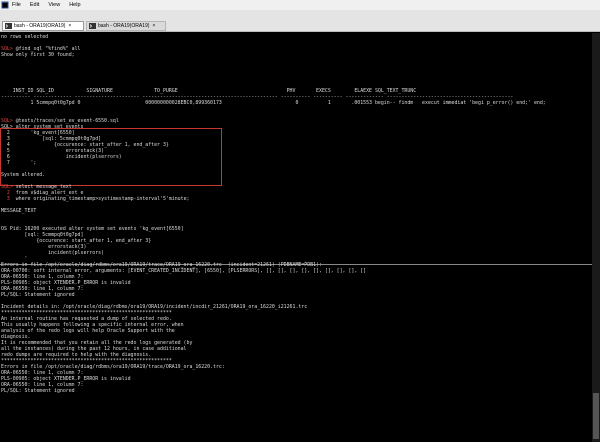 Image resolution: width=600 pixels, height=442 pixels. I want to click on scrollbar-thumb, so click(596, 416).